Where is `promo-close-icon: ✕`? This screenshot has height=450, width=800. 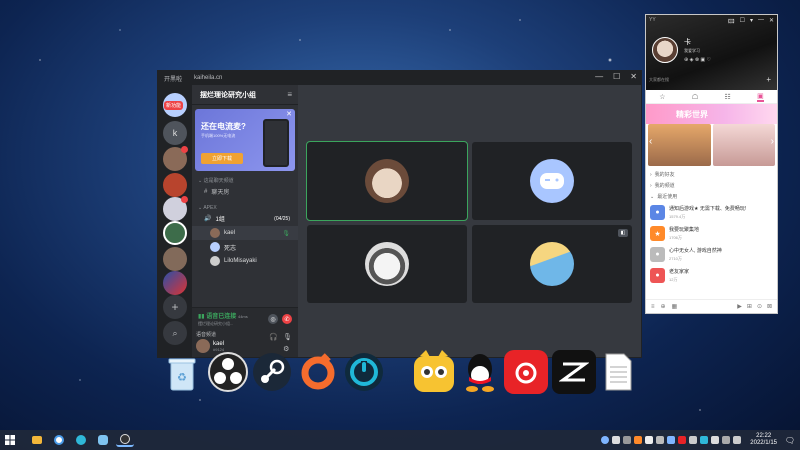
promo-close-icon: ✕ is located at coordinates (289, 114).